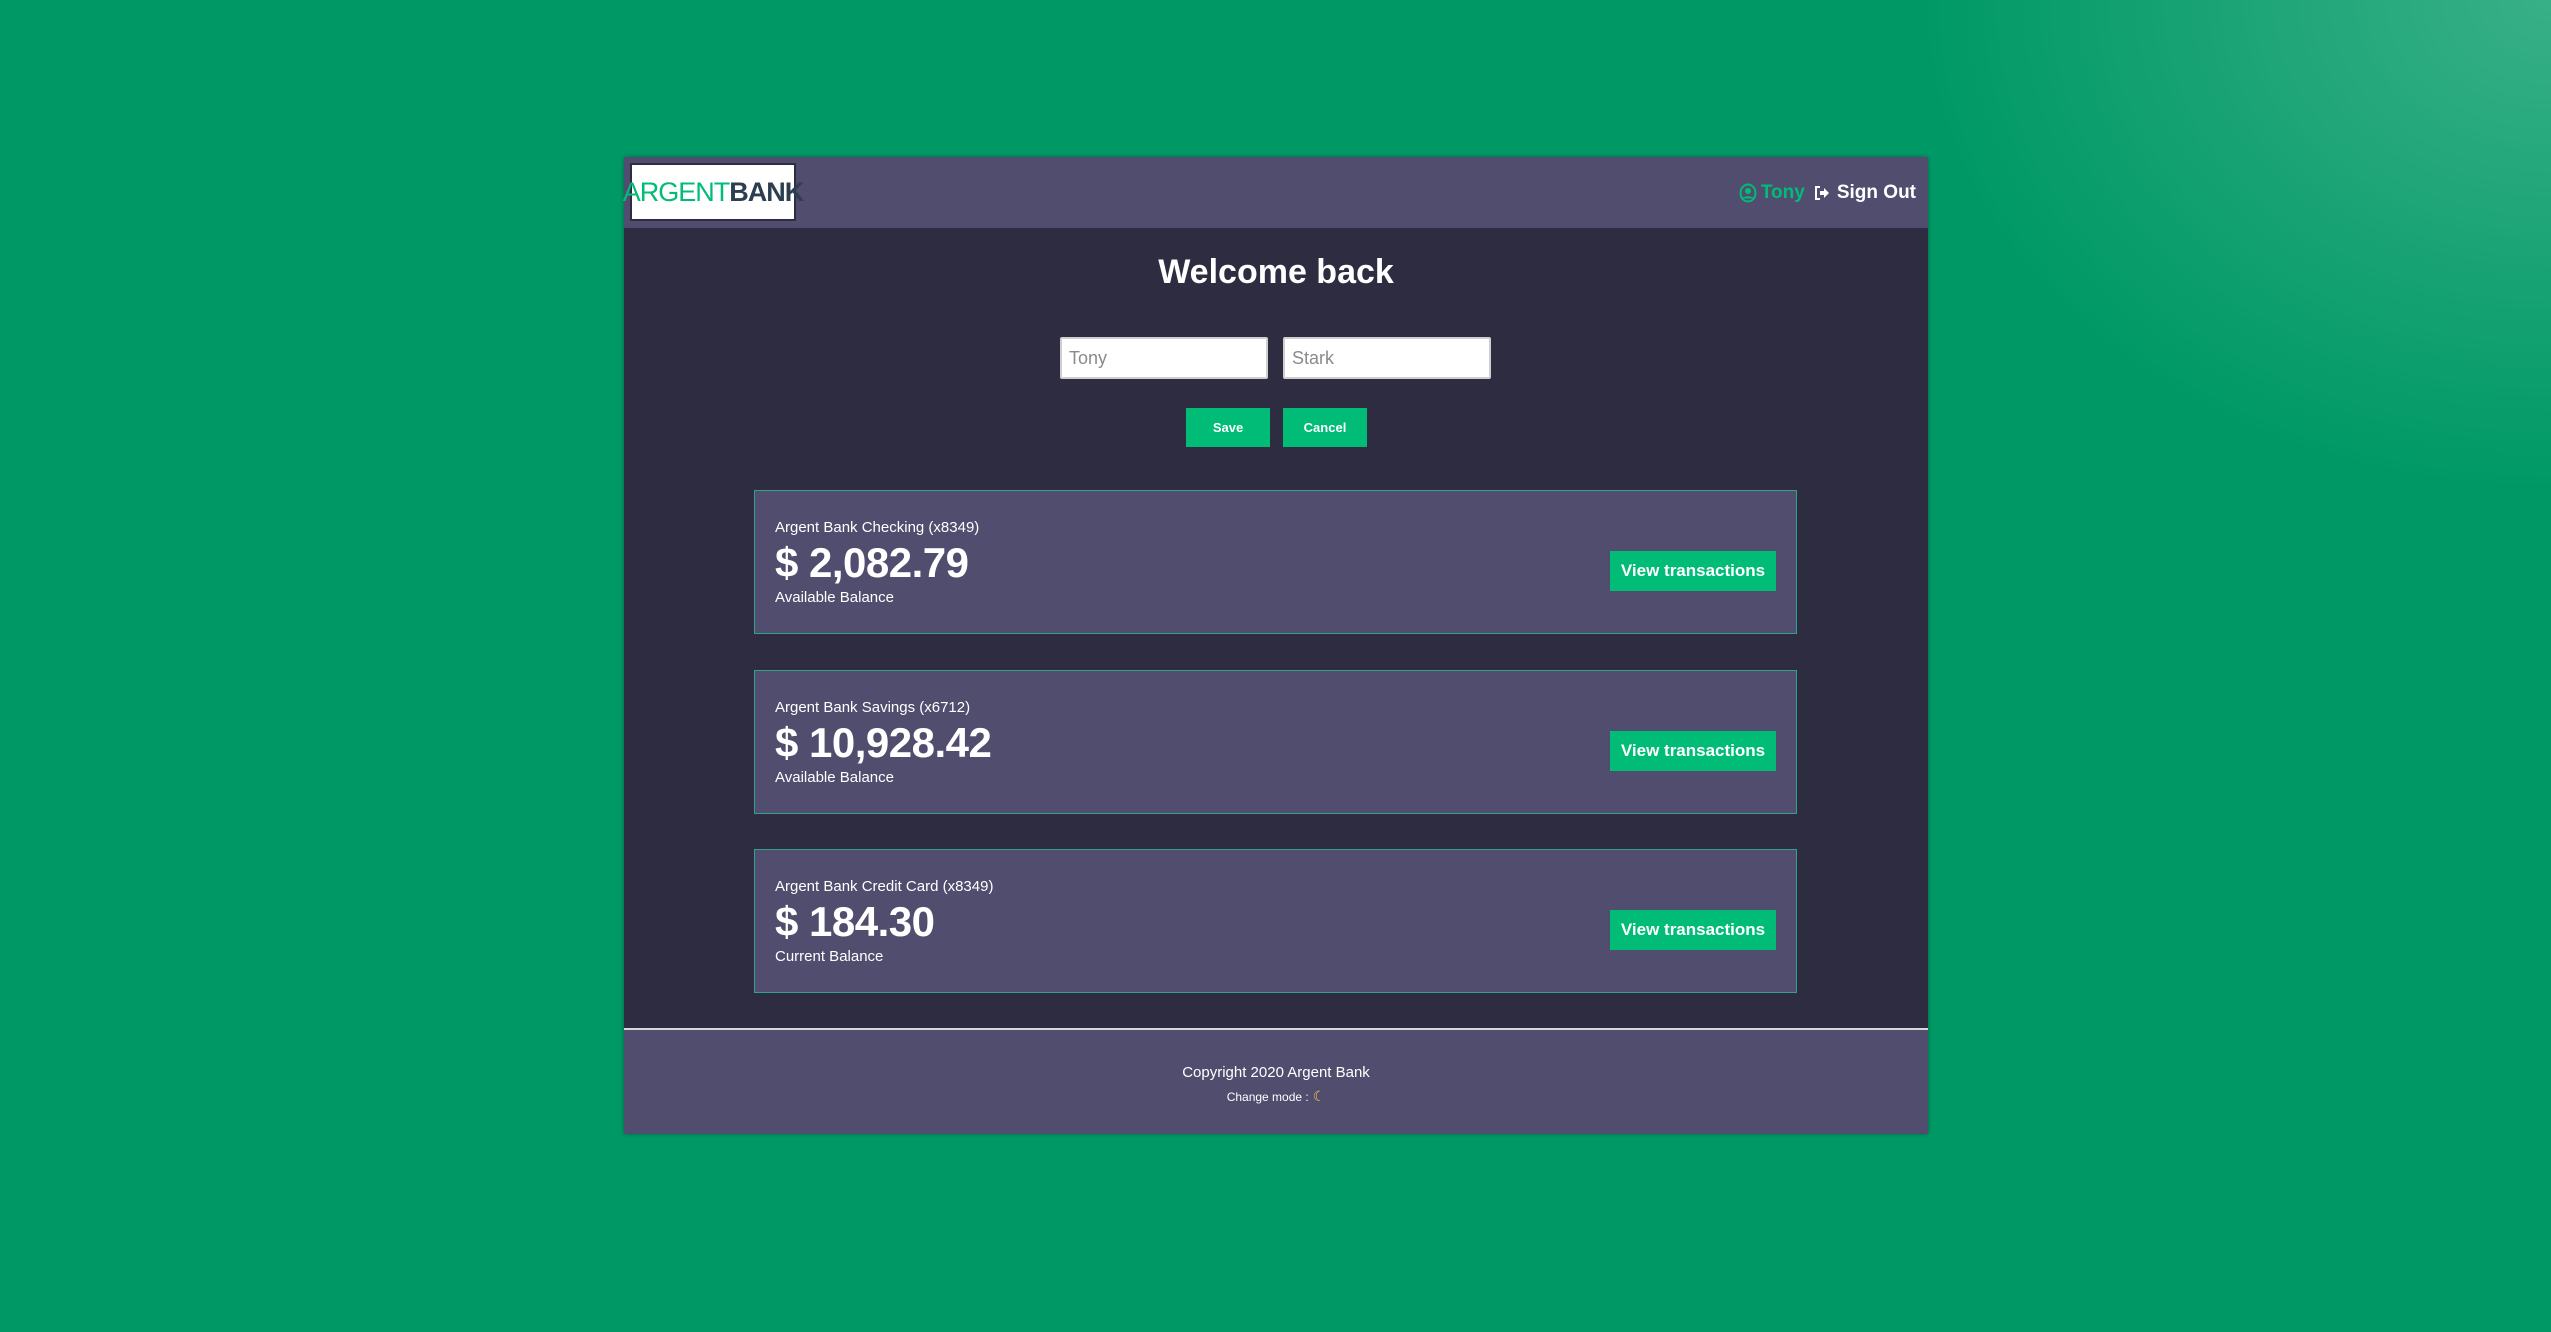  Describe the element at coordinates (1782, 192) in the screenshot. I see `nav-user-name: Tony` at that location.